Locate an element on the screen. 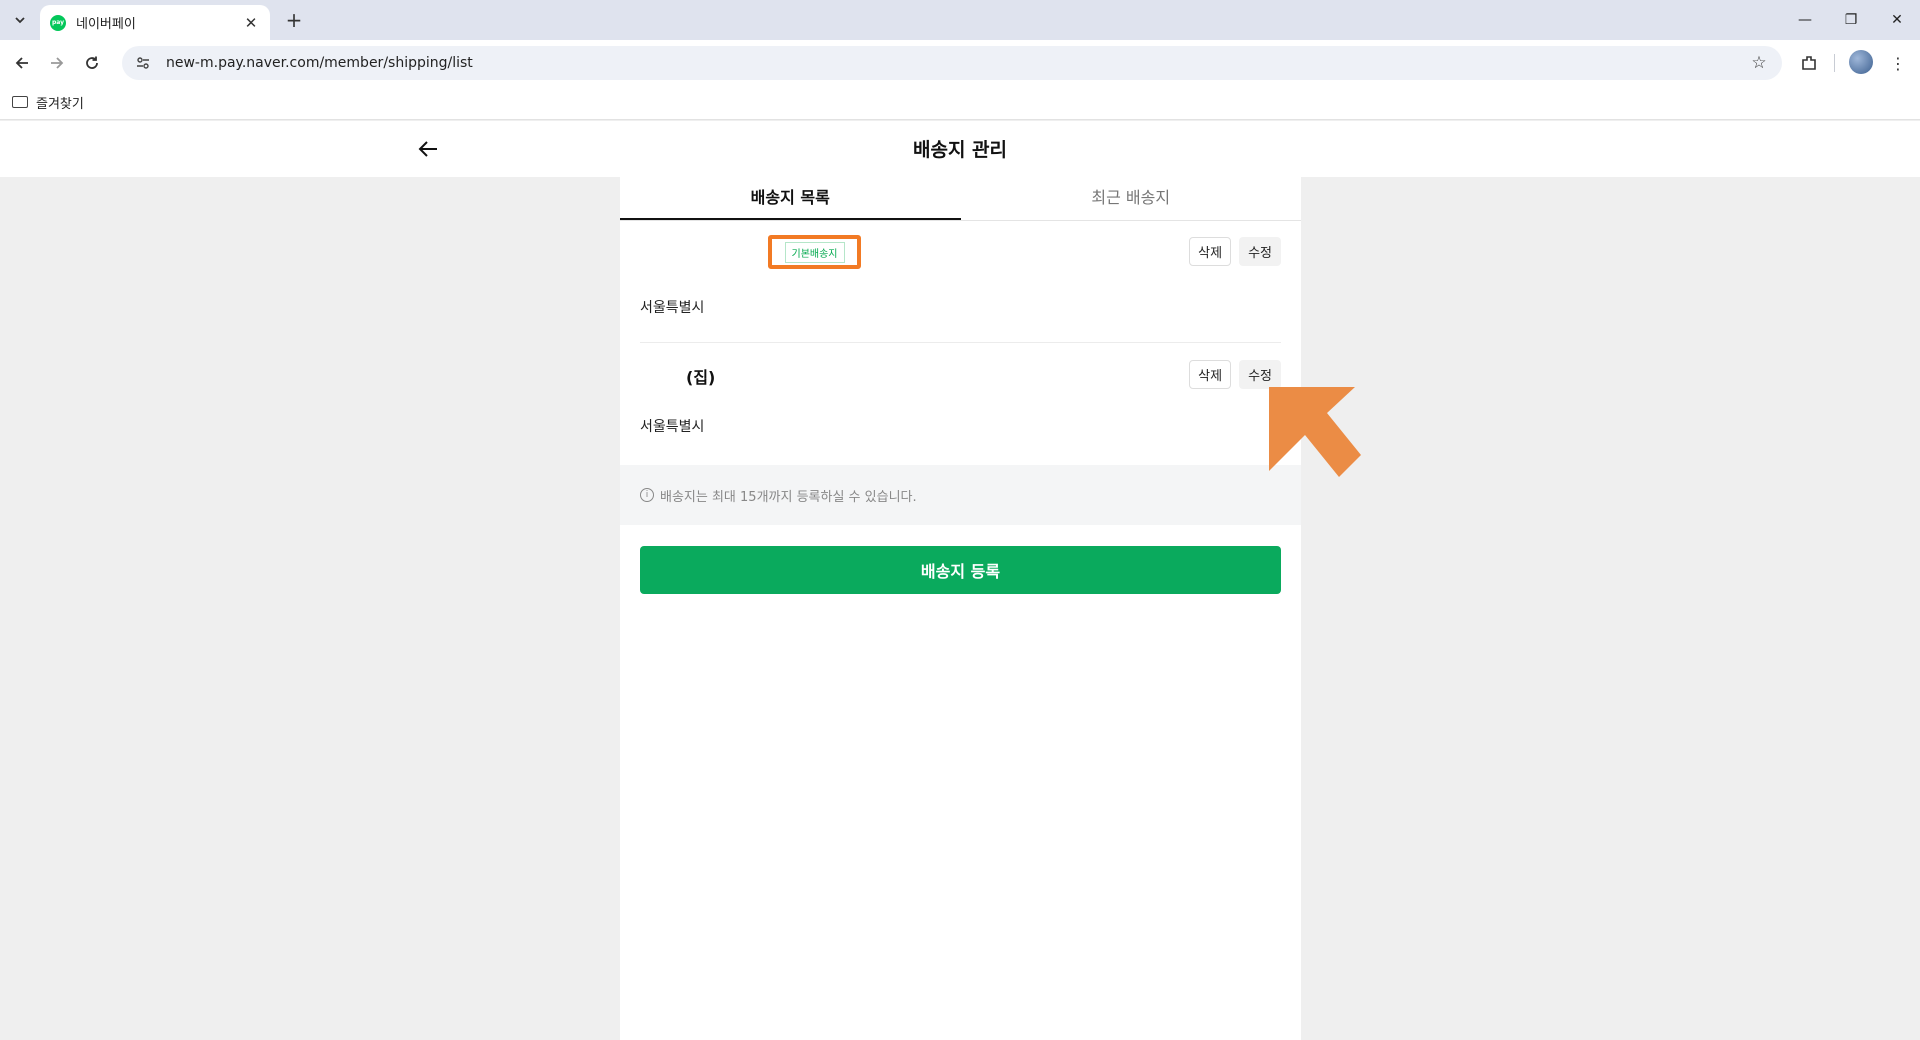 This screenshot has width=1920, height=1040. new-tab-plus-icon: + is located at coordinates (294, 20).